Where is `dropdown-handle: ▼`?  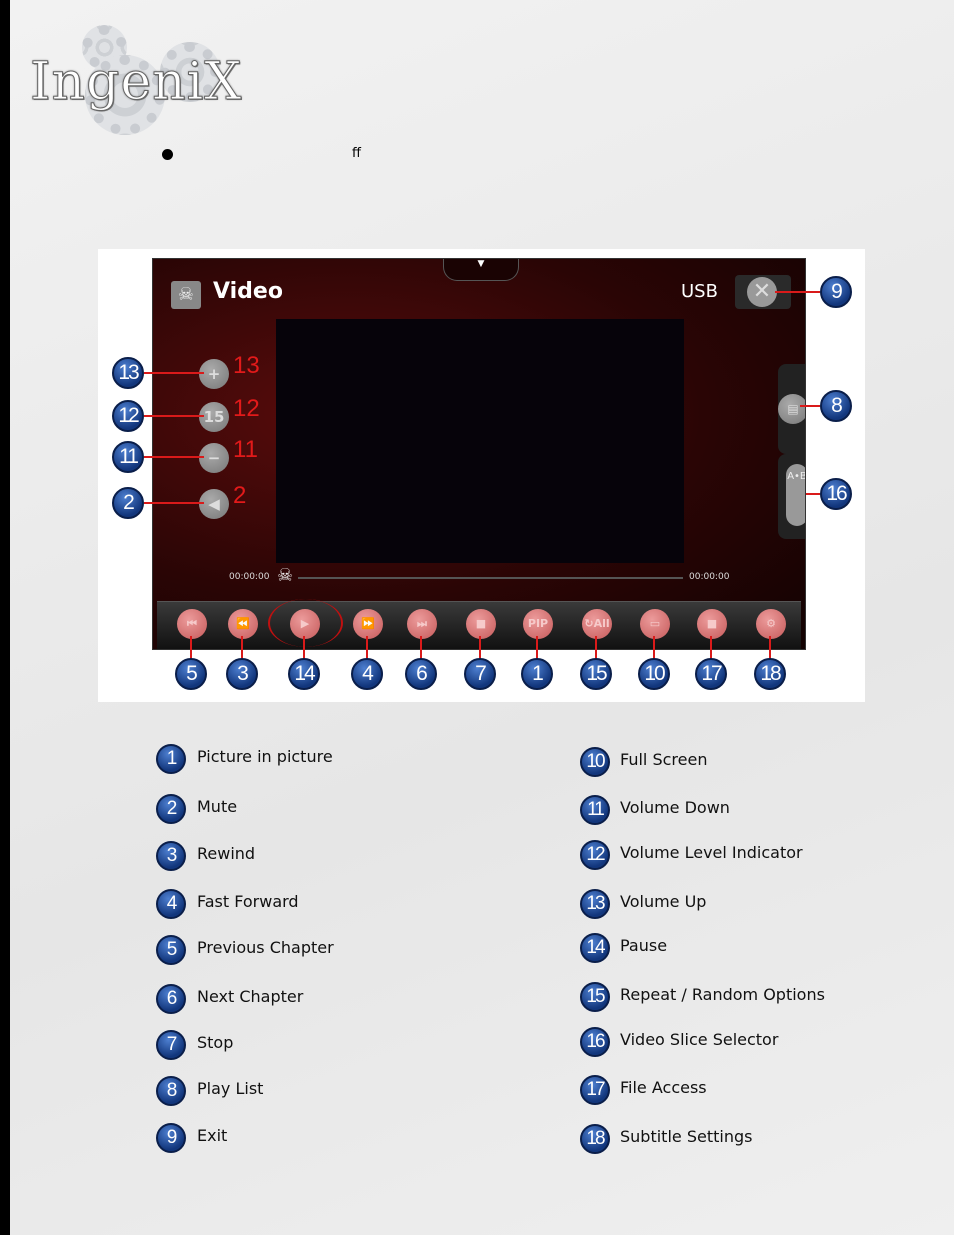
dropdown-handle: ▼ is located at coordinates (481, 270).